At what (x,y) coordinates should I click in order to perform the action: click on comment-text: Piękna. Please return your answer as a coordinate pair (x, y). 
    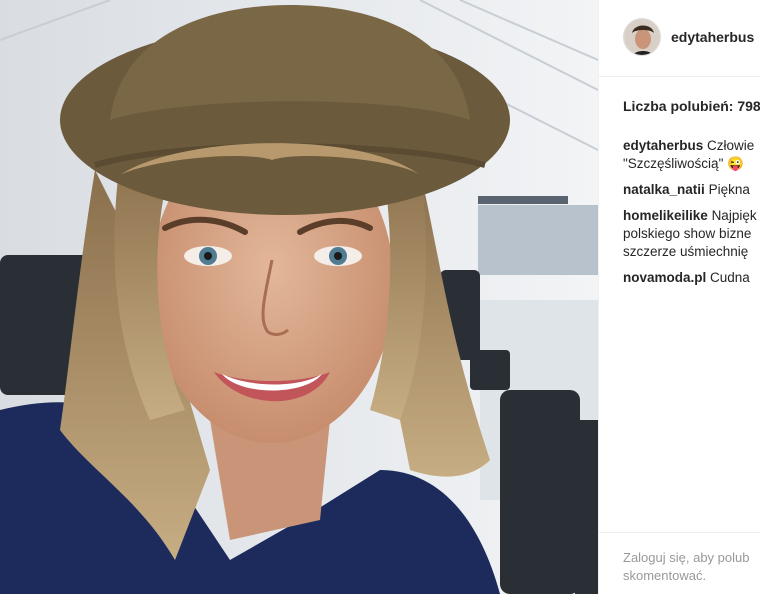
    Looking at the image, I should click on (729, 189).